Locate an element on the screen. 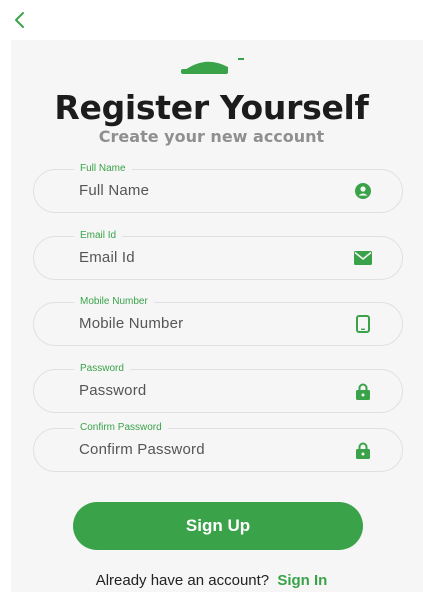 The width and height of the screenshot is (423, 592). sign-up-button: Sign Up is located at coordinates (218, 526).